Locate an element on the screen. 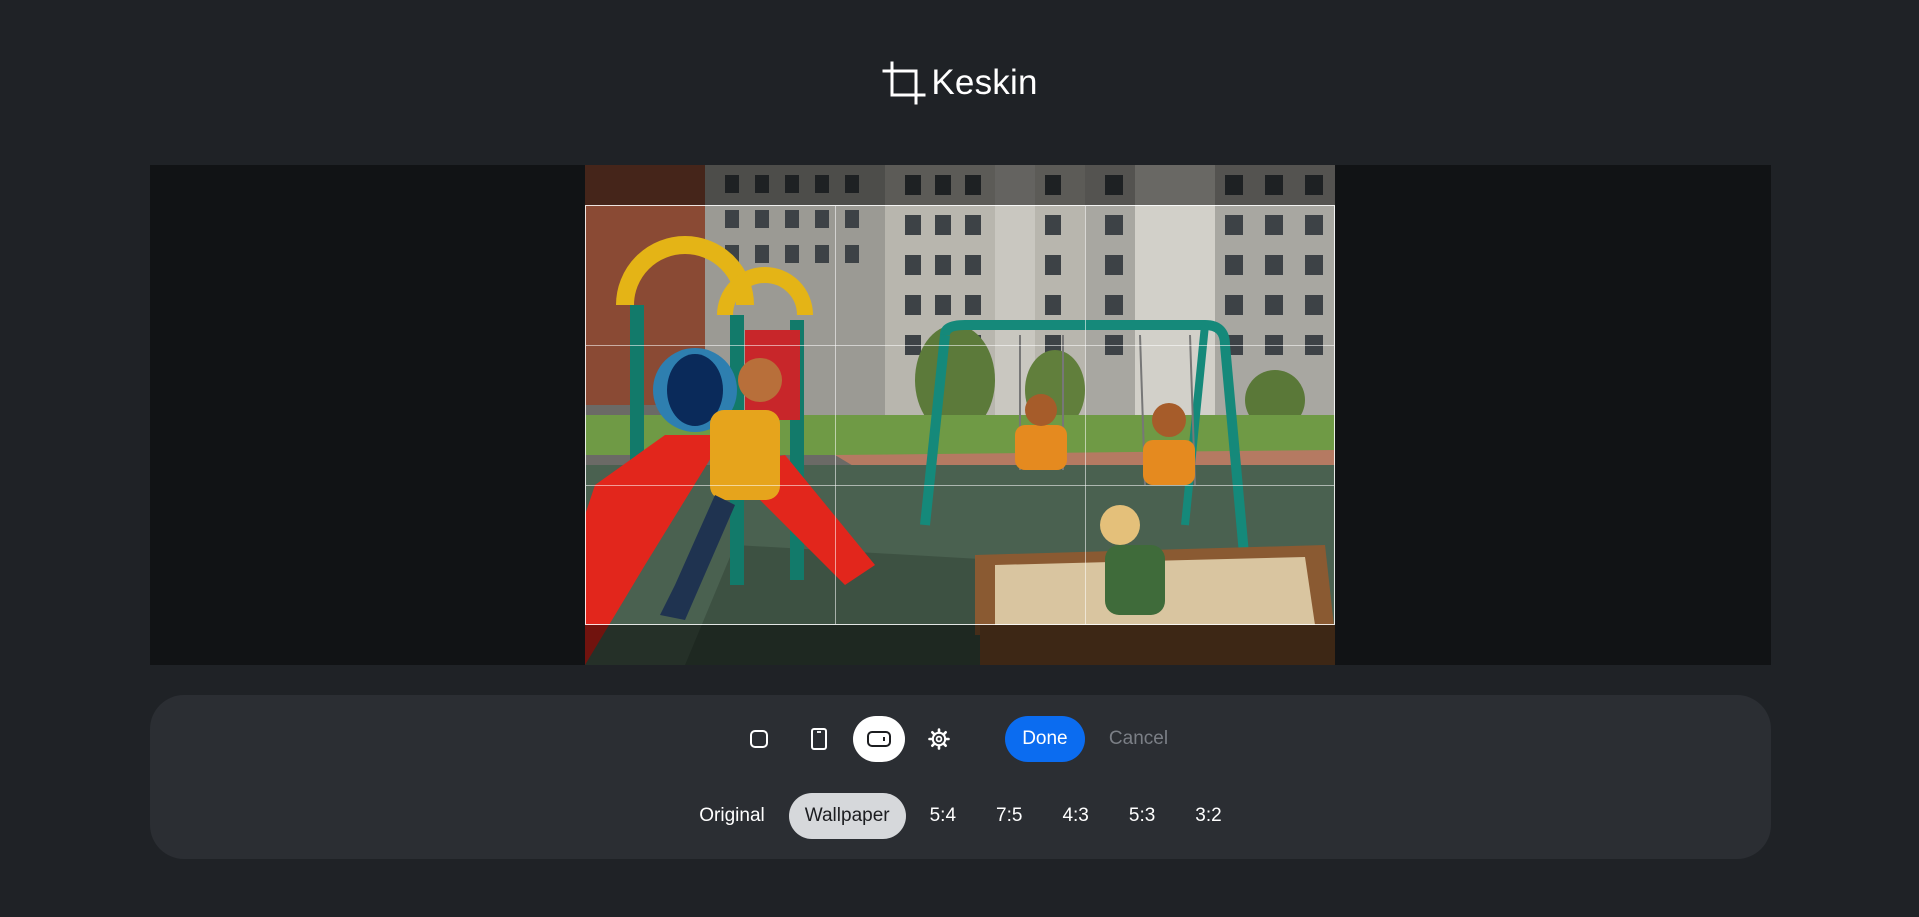 This screenshot has width=1919, height=917. landscape-icon is located at coordinates (878, 739).